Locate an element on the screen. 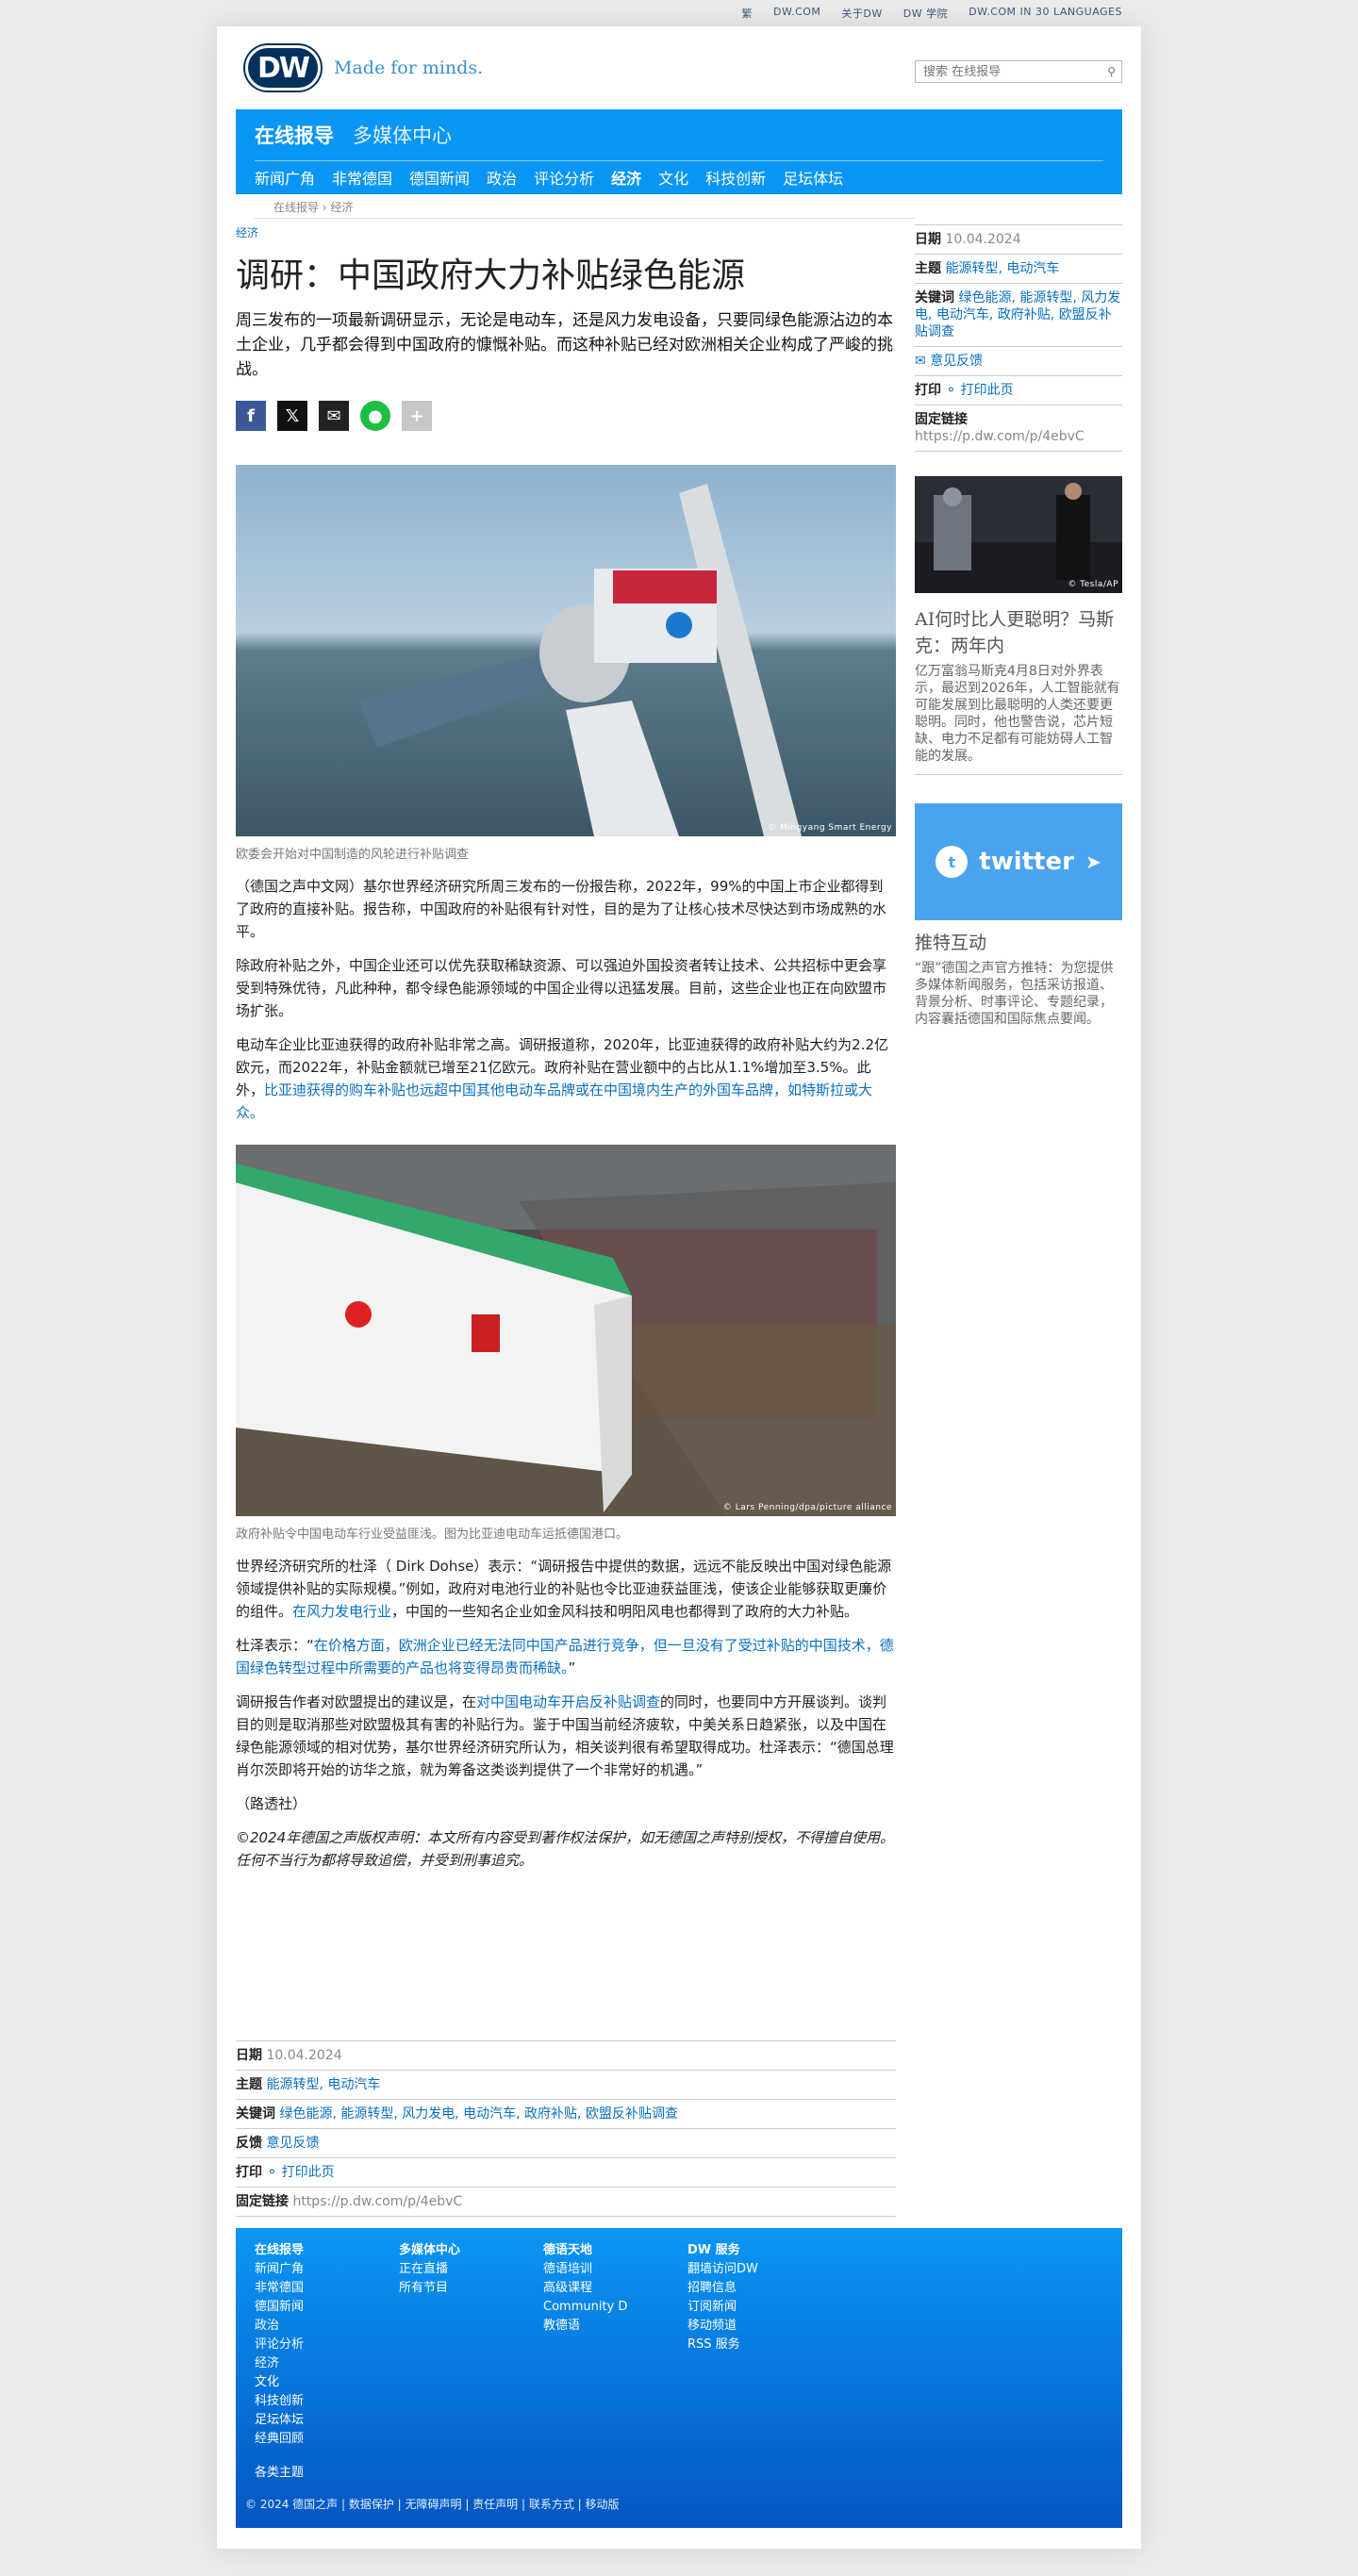  footer-col-multimedia: 多媒体中心 正在直播 所有节目 is located at coordinates (429, 2269).